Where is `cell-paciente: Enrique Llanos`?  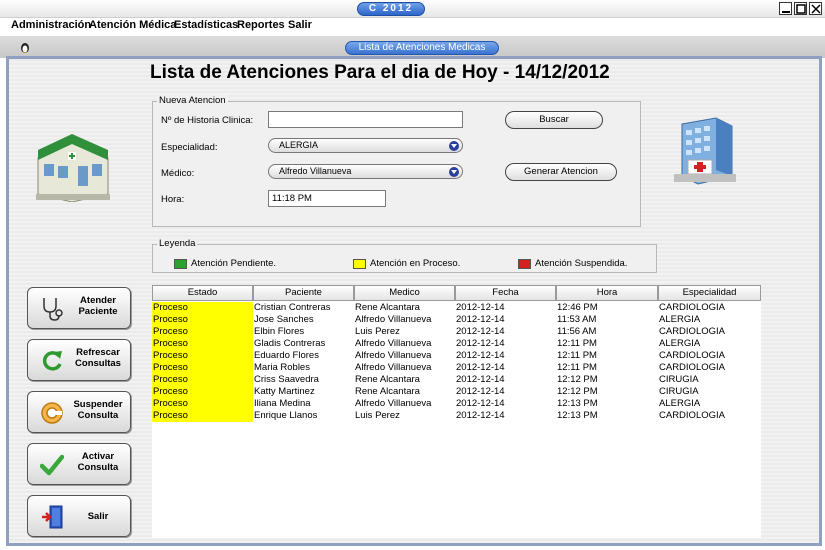 cell-paciente: Enrique Llanos is located at coordinates (286, 415).